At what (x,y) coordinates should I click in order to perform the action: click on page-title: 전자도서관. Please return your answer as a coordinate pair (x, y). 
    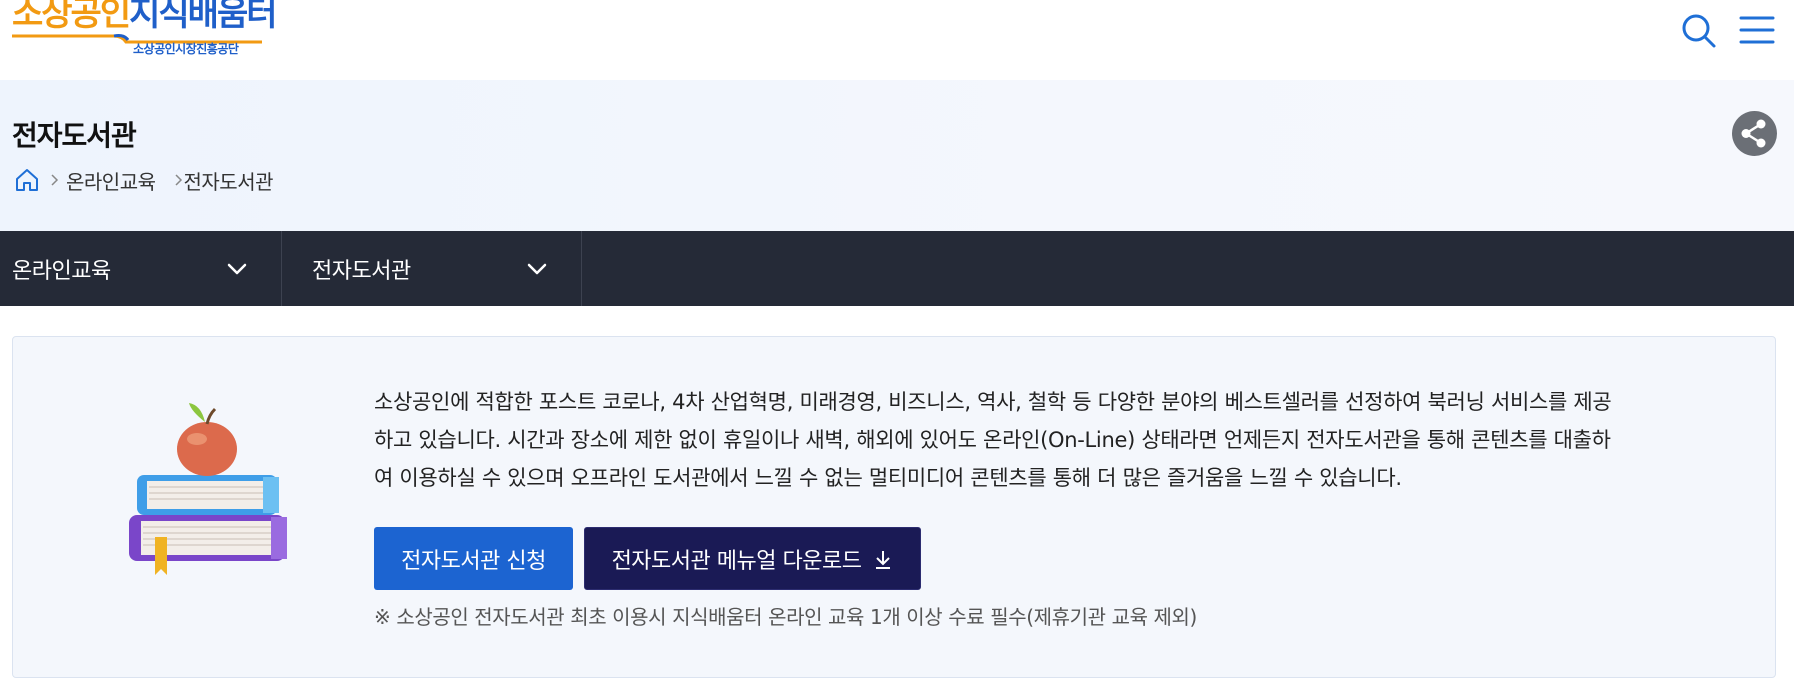
    Looking at the image, I should click on (74, 135).